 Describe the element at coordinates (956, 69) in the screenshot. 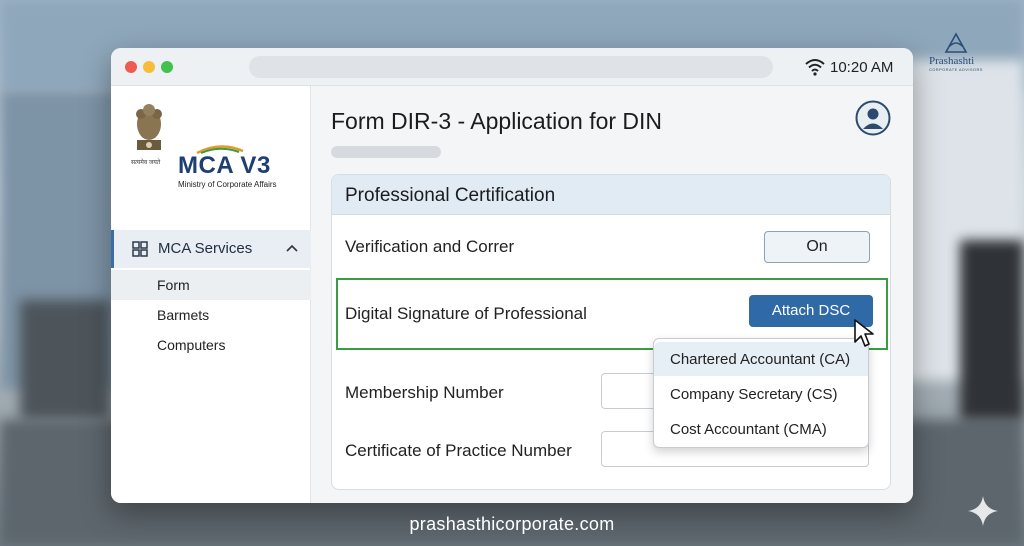

I see `brand-tagline: CORPORATE ADVISORS` at that location.